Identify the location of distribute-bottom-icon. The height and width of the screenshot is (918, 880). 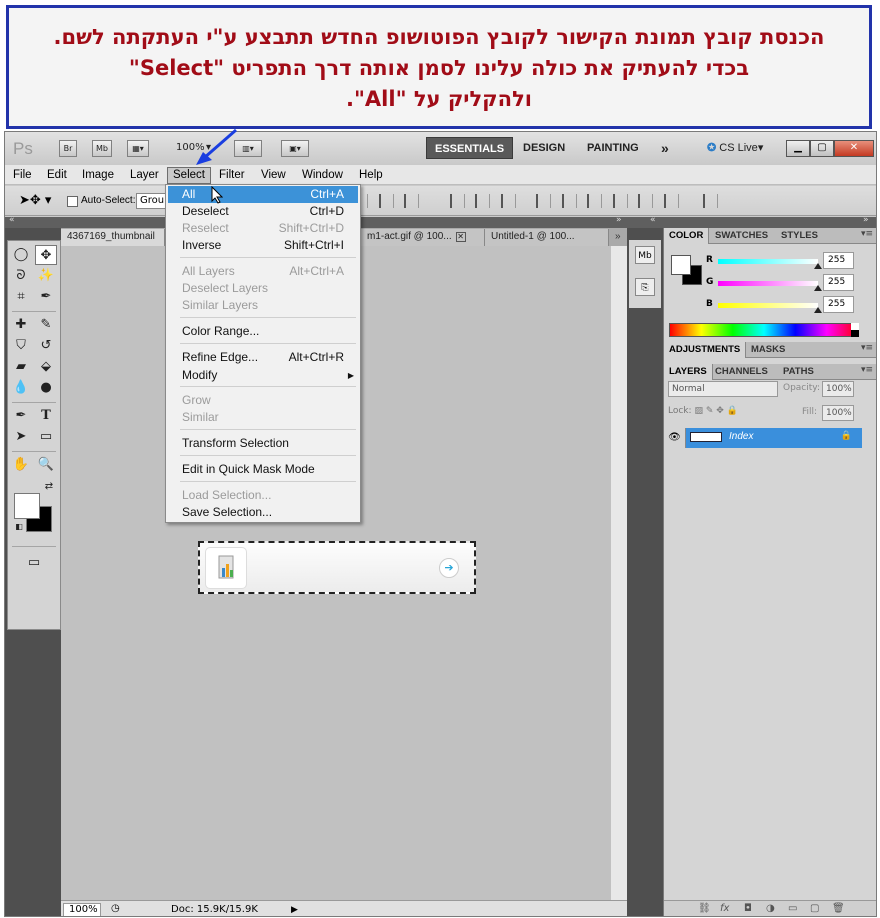
(594, 201).